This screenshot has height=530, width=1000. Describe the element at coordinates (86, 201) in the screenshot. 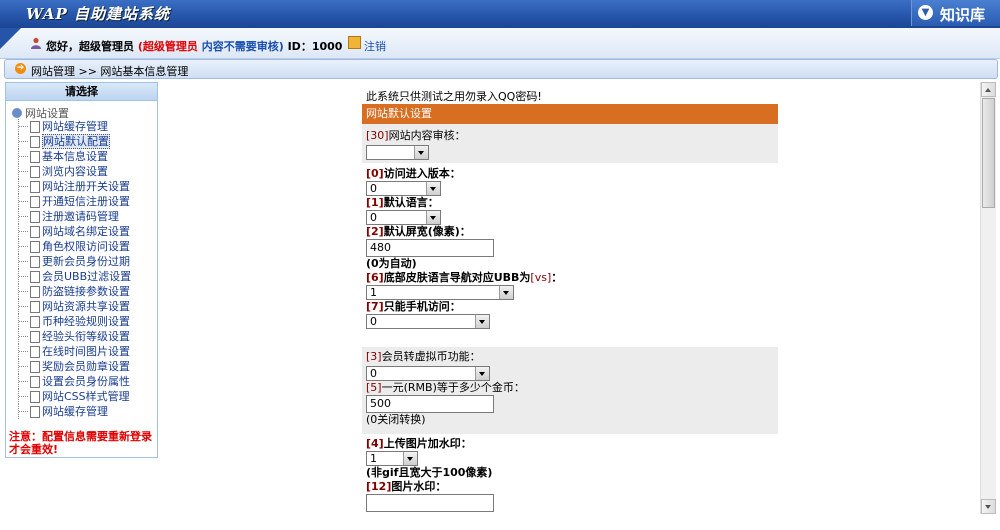

I see `sidebar-item-label: 开通短信注册设置` at that location.